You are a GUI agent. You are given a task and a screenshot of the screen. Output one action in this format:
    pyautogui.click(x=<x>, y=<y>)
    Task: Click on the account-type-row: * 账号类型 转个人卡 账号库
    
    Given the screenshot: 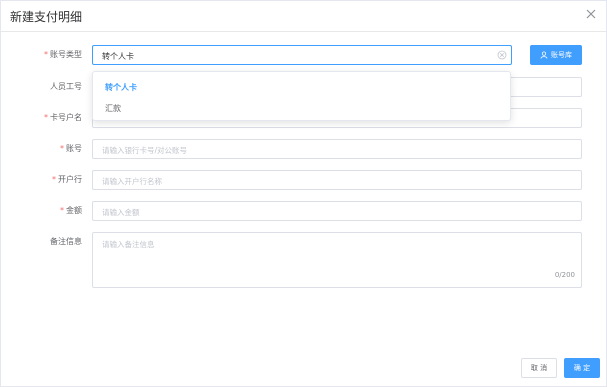 What is the action you would take?
    pyautogui.click(x=303, y=56)
    